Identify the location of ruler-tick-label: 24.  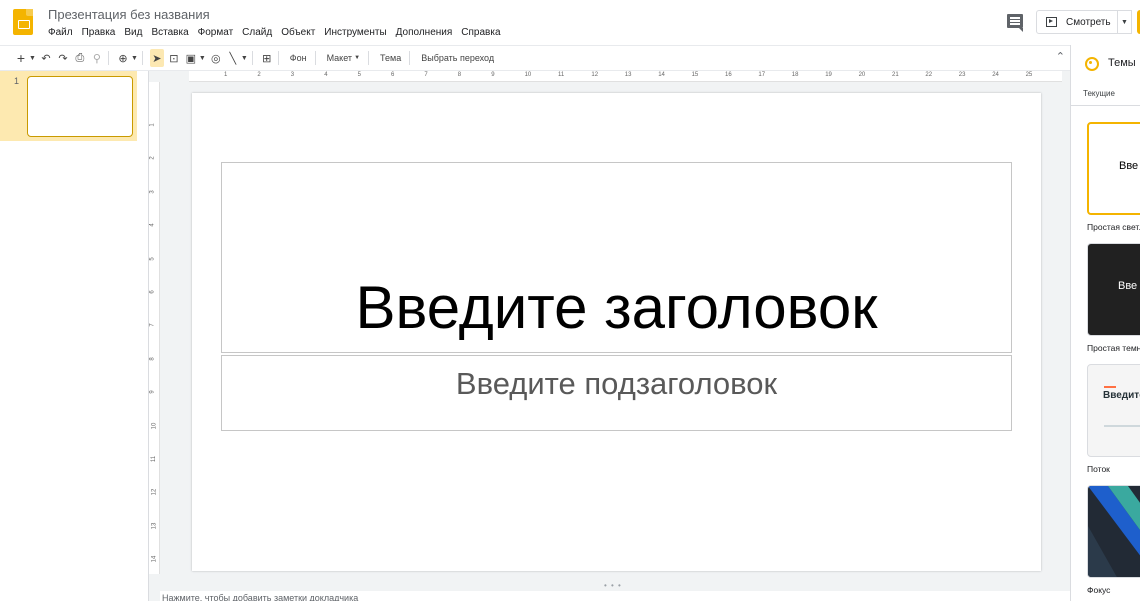
(995, 75).